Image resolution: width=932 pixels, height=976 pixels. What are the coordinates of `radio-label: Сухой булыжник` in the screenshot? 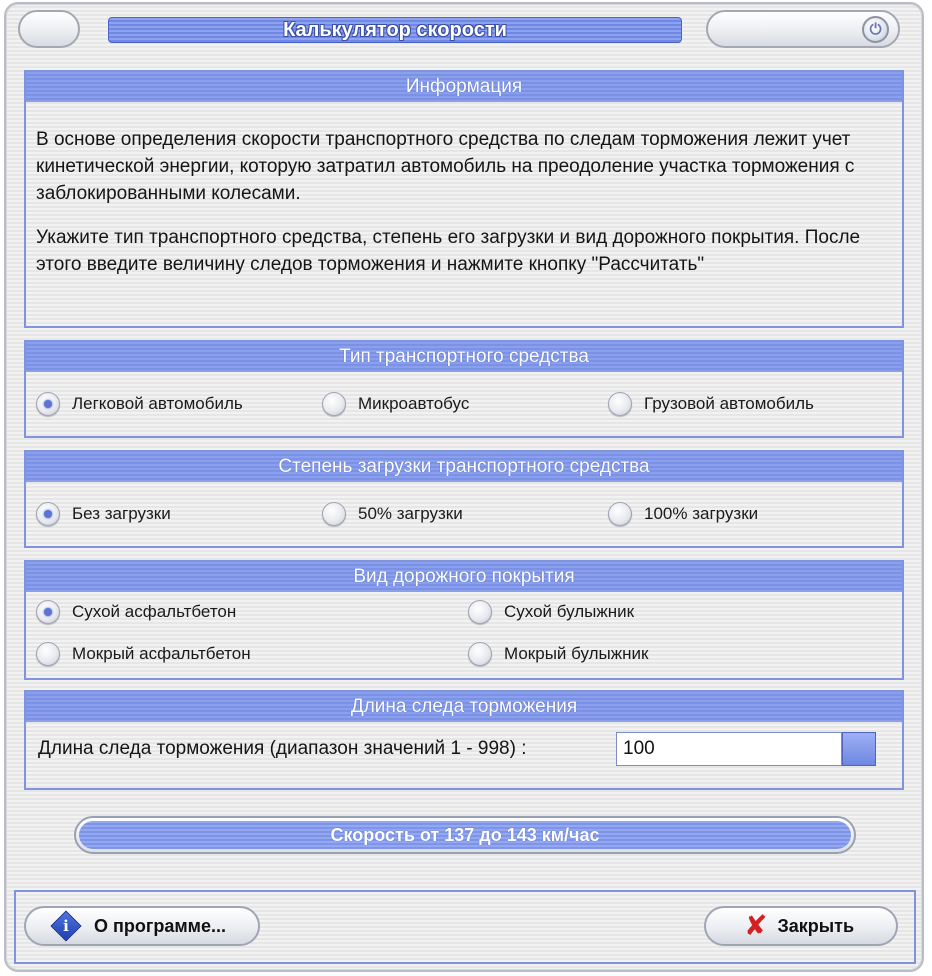 It's located at (569, 611).